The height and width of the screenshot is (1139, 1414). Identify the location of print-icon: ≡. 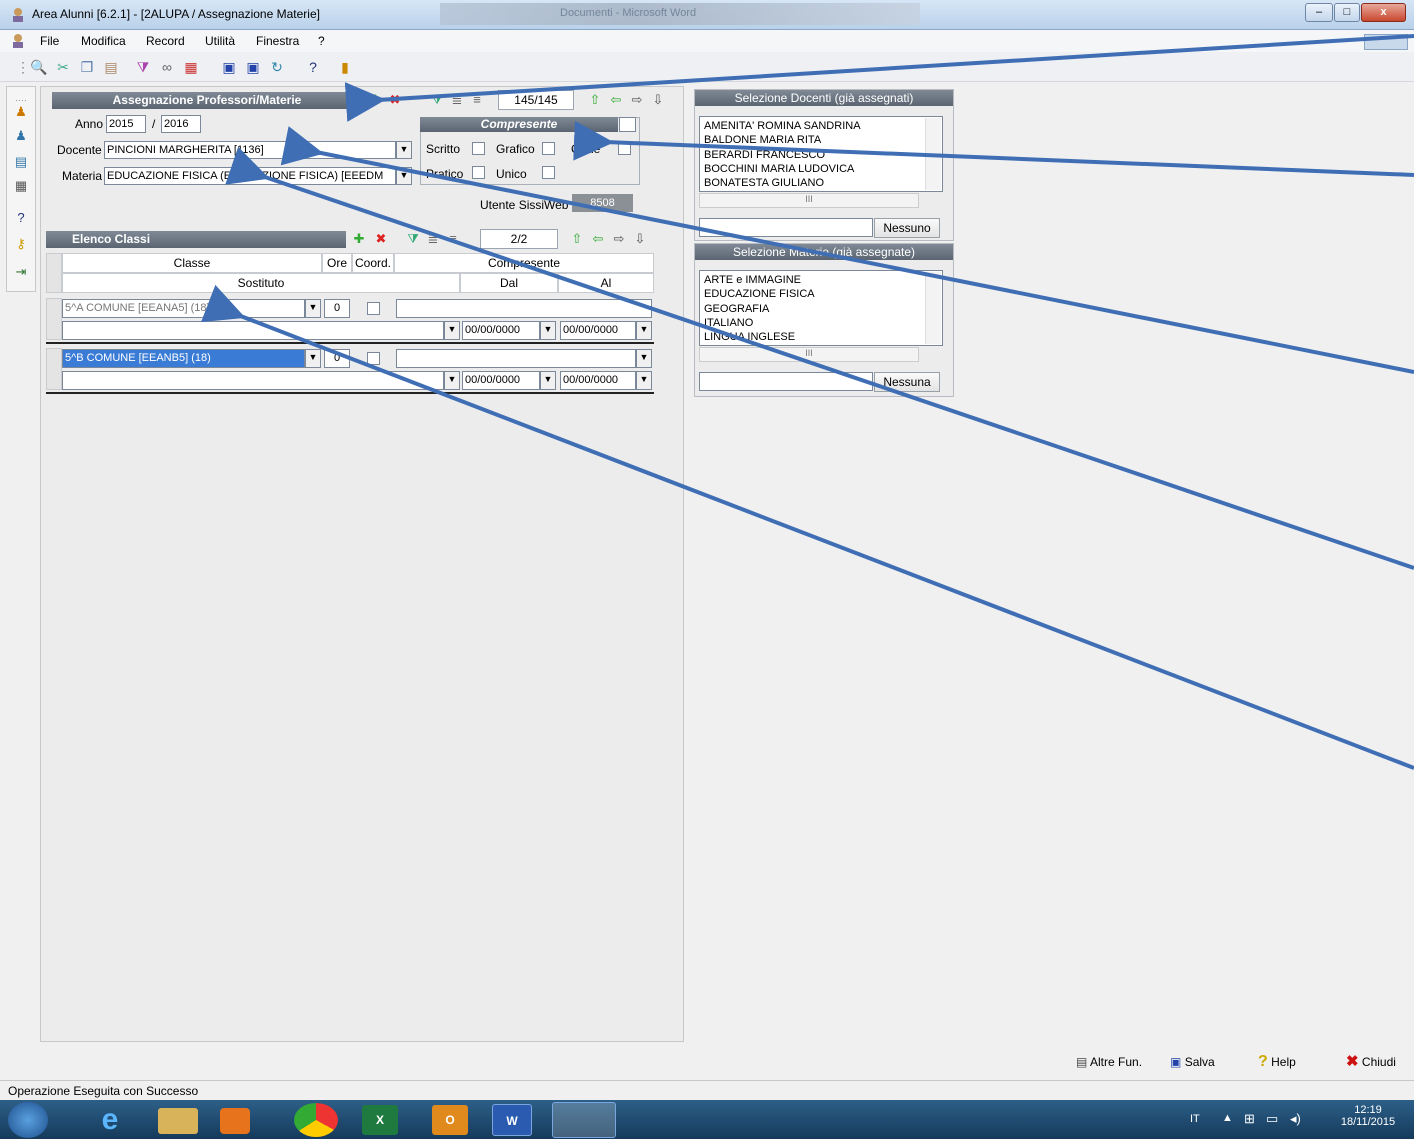
(477, 100).